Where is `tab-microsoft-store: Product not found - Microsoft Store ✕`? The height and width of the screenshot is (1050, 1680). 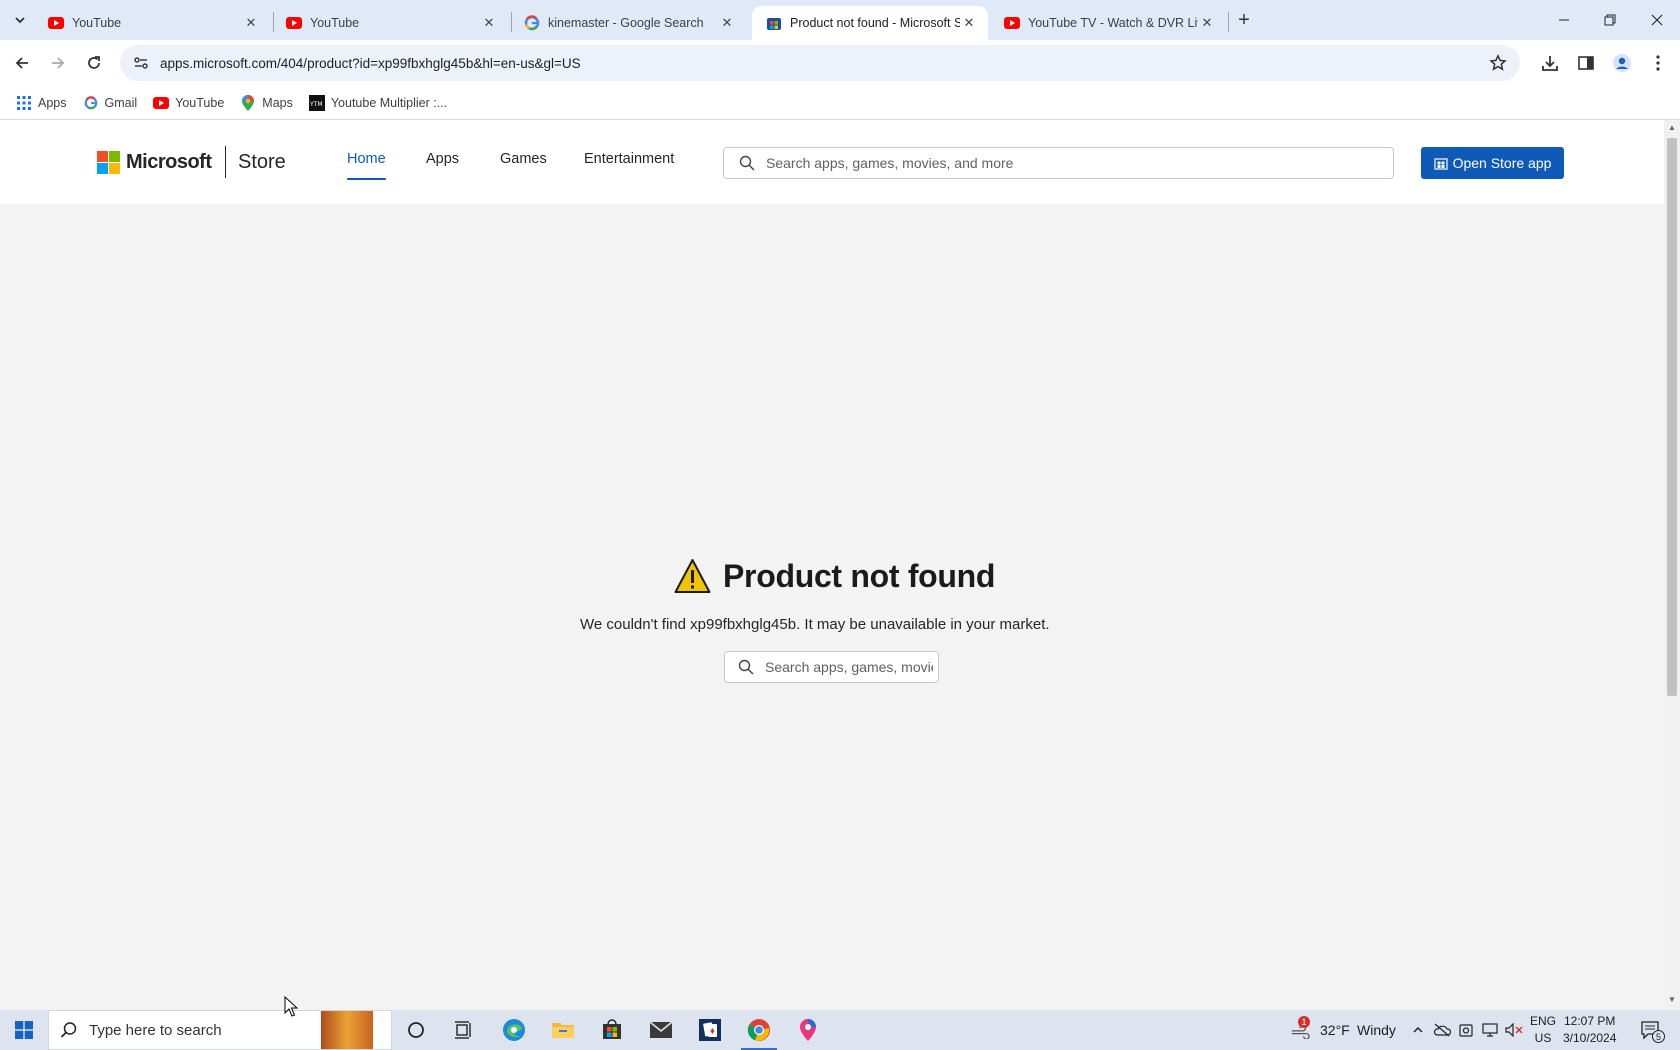
tab-microsoft-store: Product not found - Microsoft Store ✕ is located at coordinates (870, 23).